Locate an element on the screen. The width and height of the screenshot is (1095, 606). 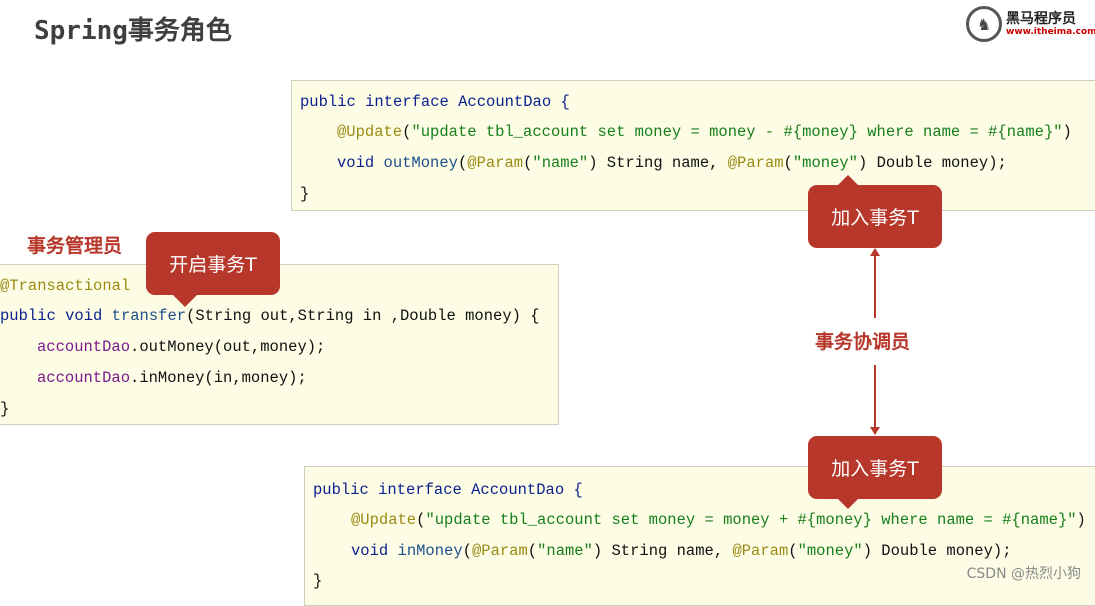
code-line: @Transactional is located at coordinates (65, 286).